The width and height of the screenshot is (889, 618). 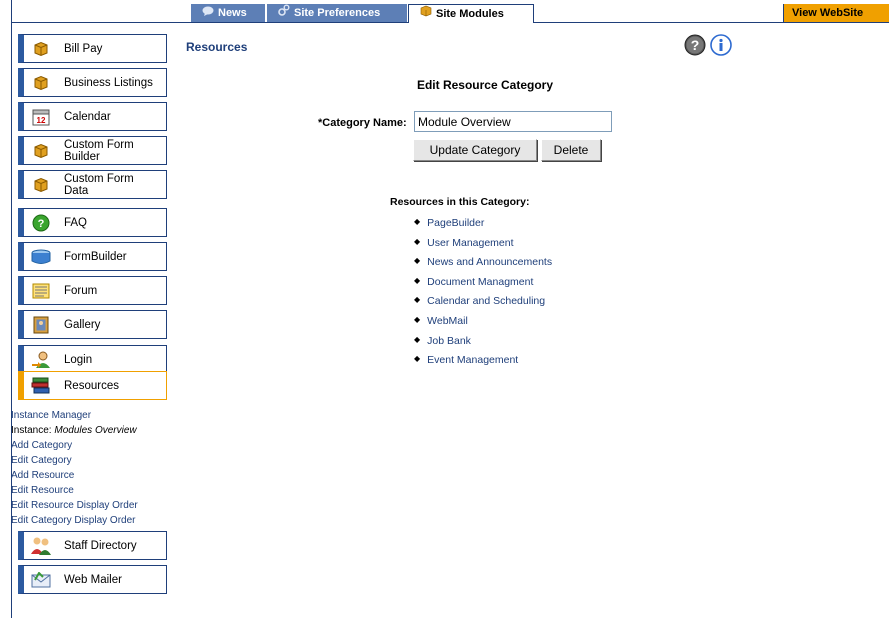 I want to click on tab-news: News, so click(x=228, y=13).